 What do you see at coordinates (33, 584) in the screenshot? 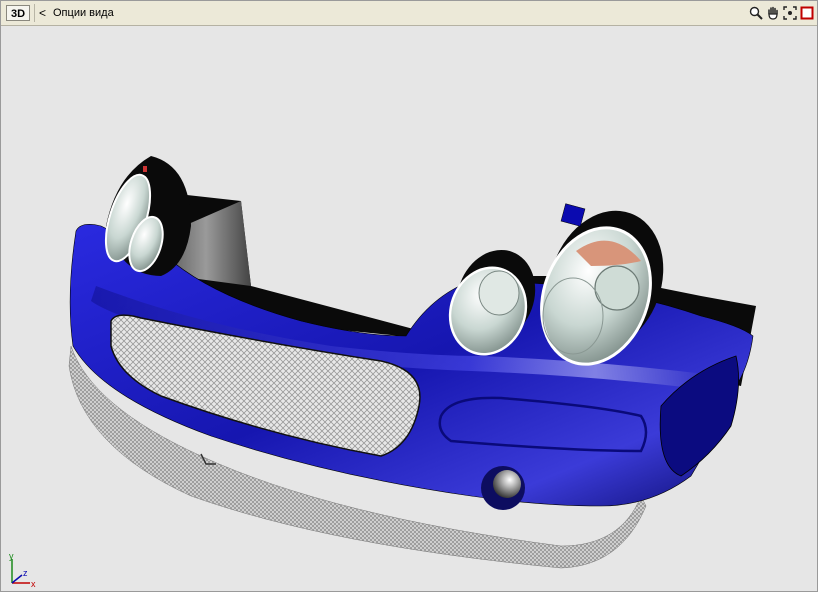
I see `axis-x-label: x` at bounding box center [33, 584].